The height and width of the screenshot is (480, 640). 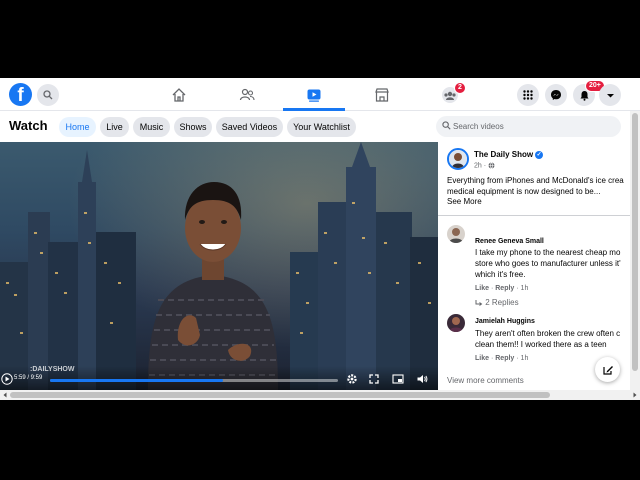 I want to click on picture-in-picture-icon, so click(x=398, y=379).